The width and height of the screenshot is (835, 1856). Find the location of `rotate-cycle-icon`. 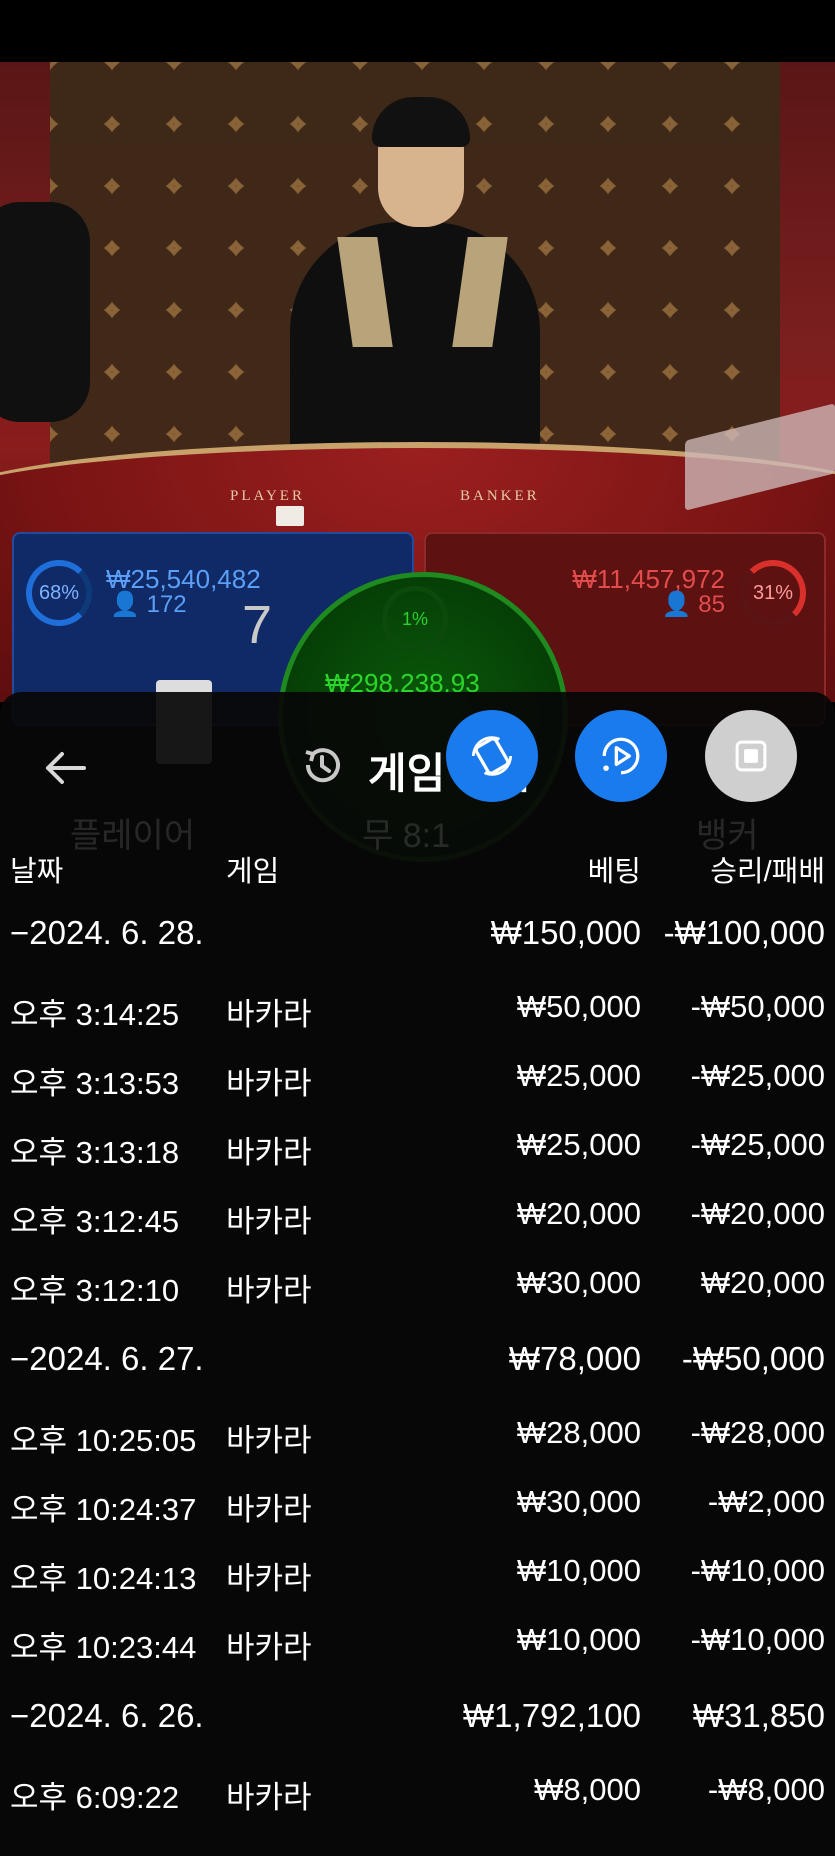

rotate-cycle-icon is located at coordinates (492, 756).